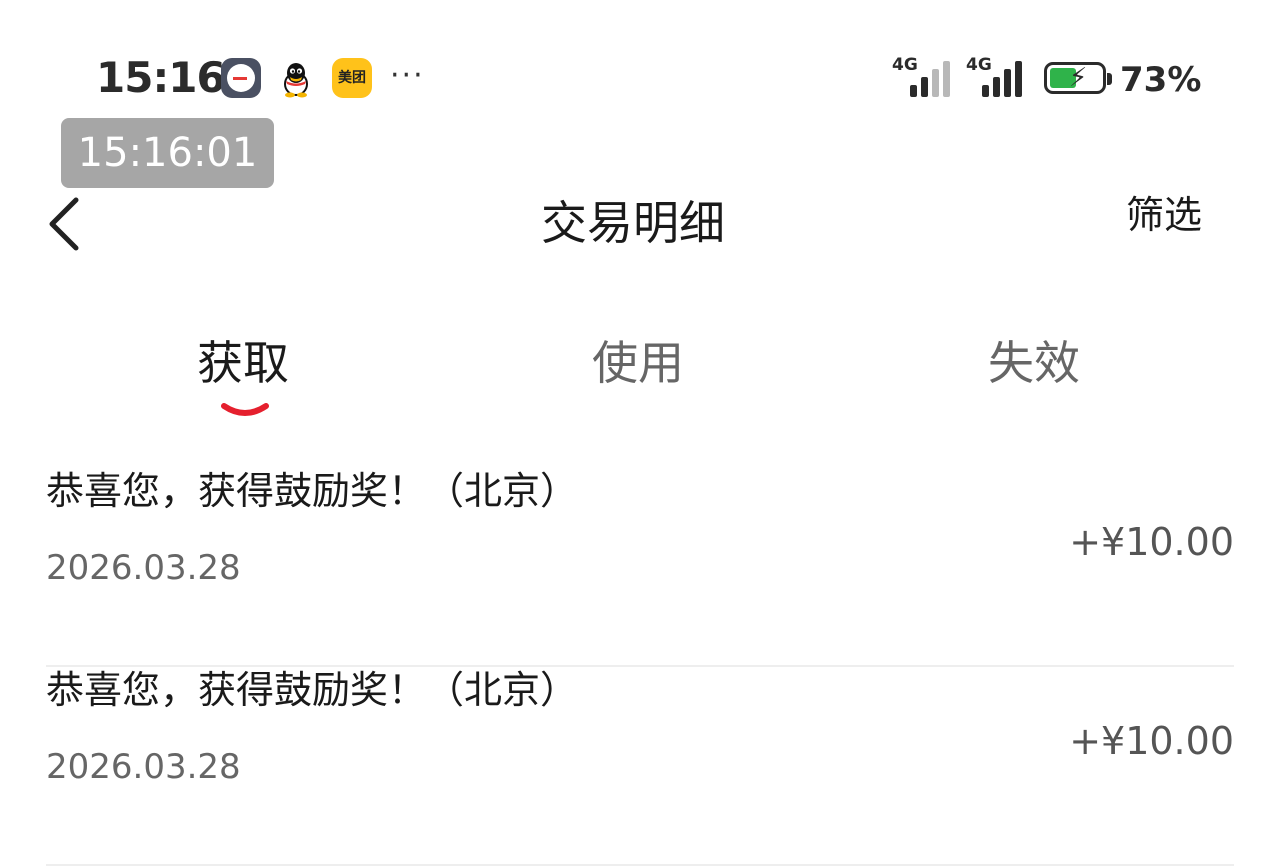 Image resolution: width=1266 pixels, height=866 pixels. I want to click on tab-obtain: 获取, so click(243, 363).